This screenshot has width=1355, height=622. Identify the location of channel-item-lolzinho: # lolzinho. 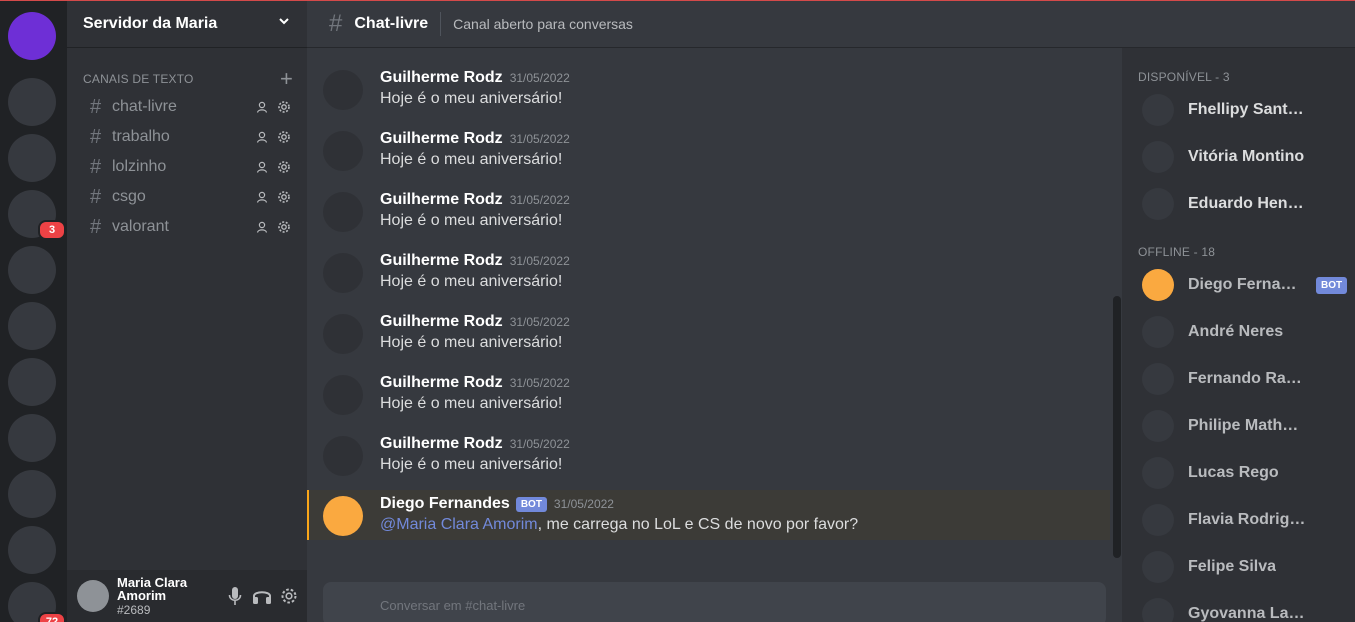
(187, 167).